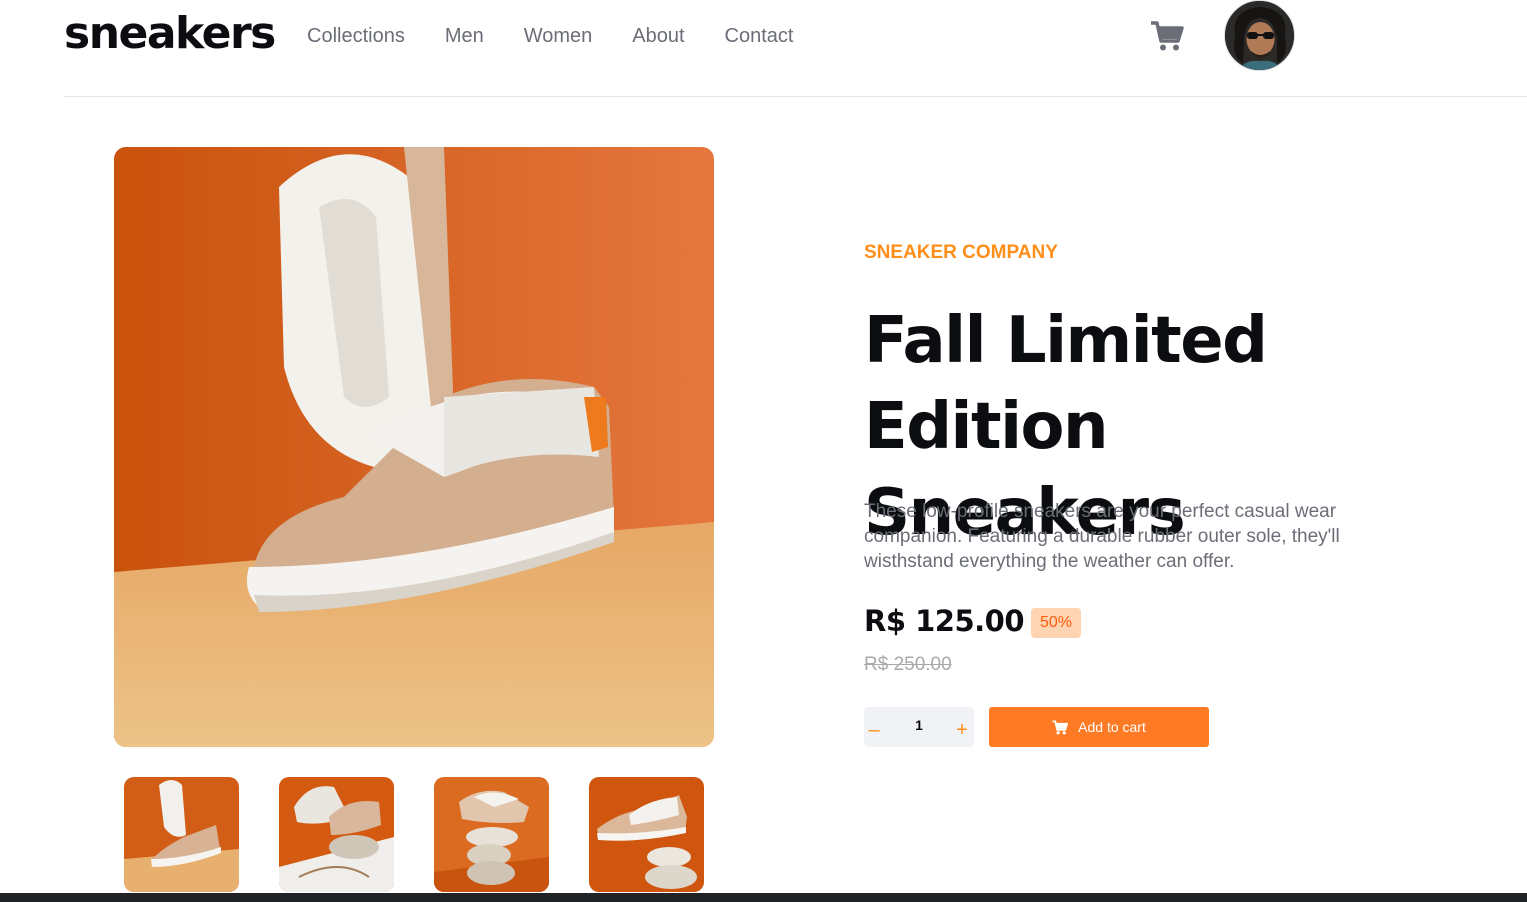 The width and height of the screenshot is (1527, 902). I want to click on quantity-stepper: – 1 +, so click(919, 727).